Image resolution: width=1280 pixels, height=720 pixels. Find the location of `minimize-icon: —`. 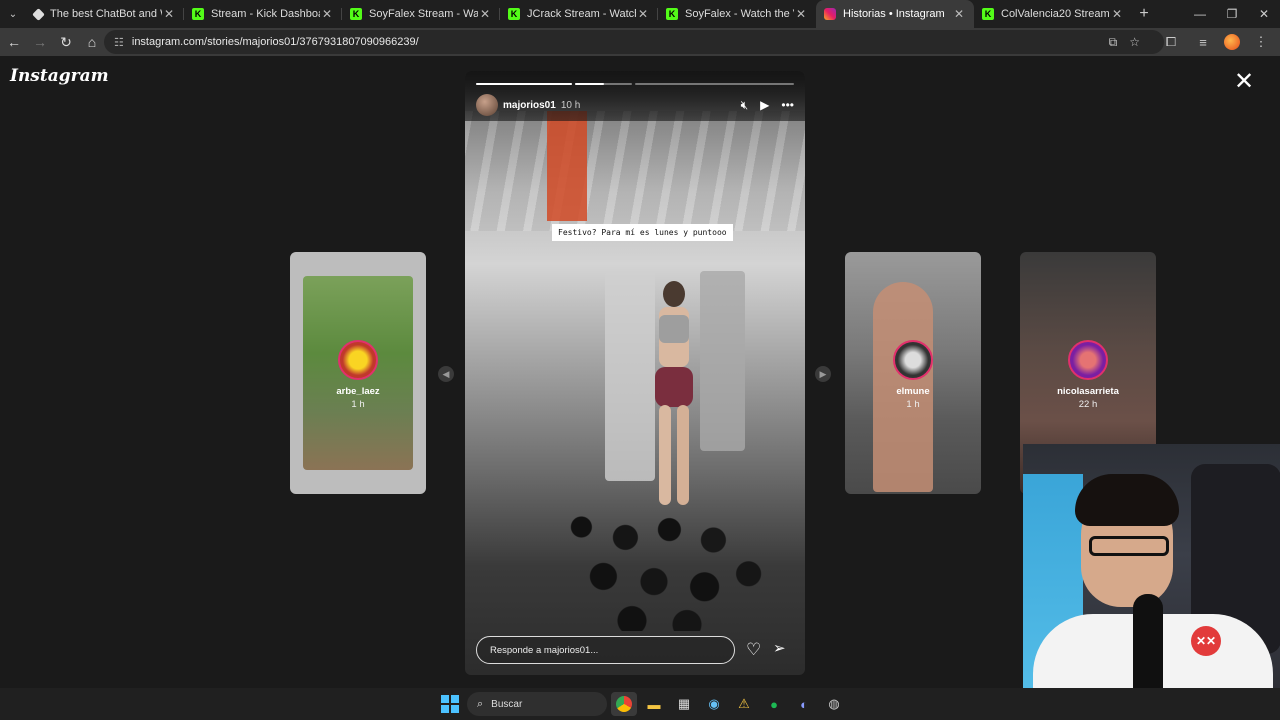

minimize-icon: — is located at coordinates (1200, 14).